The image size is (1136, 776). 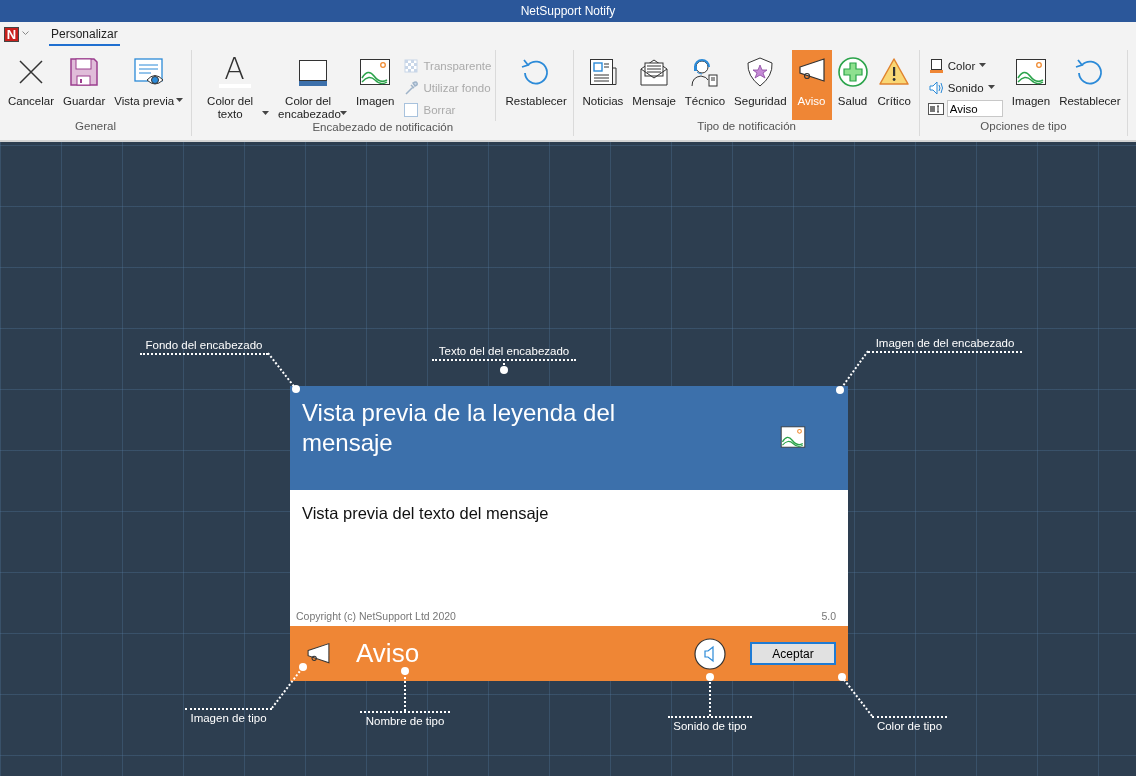 What do you see at coordinates (603, 85) in the screenshot?
I see `ribbon-button: Noticias` at bounding box center [603, 85].